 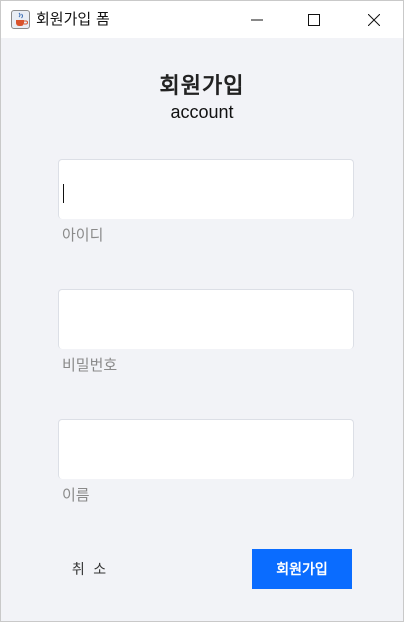 What do you see at coordinates (202, 19) in the screenshot?
I see `title-bar: 회원가입 폼` at bounding box center [202, 19].